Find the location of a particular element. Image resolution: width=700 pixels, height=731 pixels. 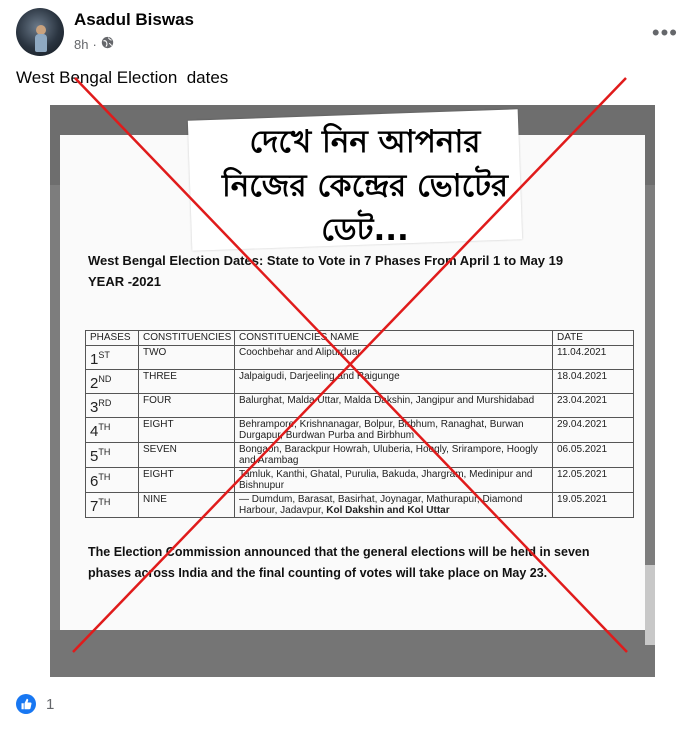

post-time: 8h is located at coordinates (81, 44).